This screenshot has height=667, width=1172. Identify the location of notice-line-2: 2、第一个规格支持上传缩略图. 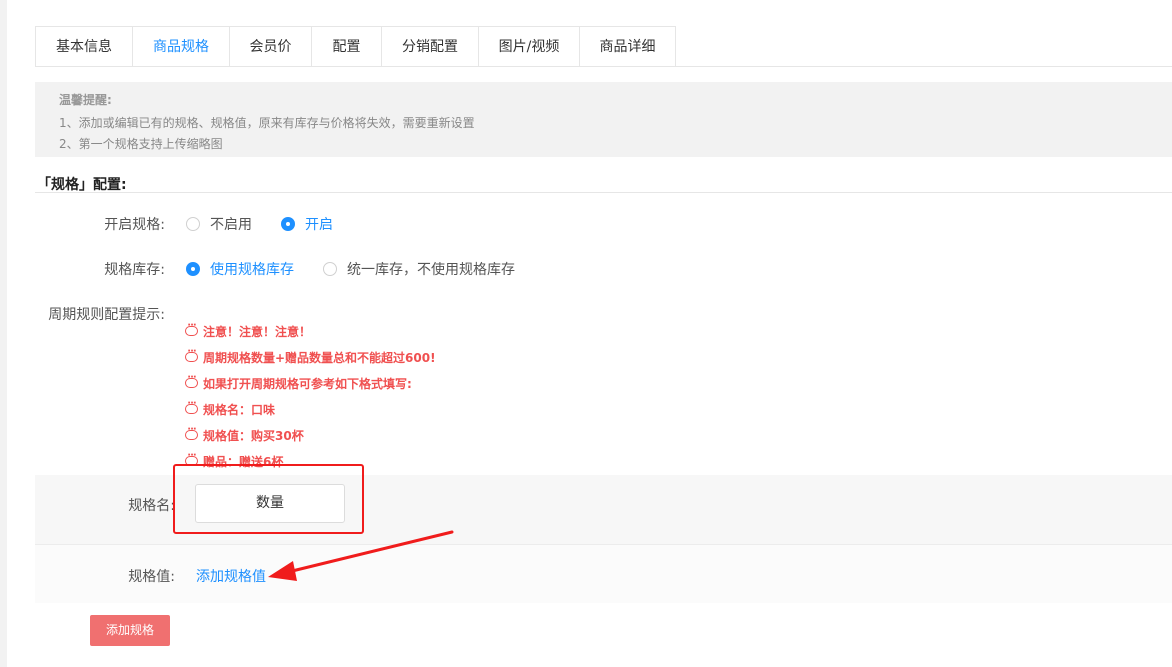
(141, 144).